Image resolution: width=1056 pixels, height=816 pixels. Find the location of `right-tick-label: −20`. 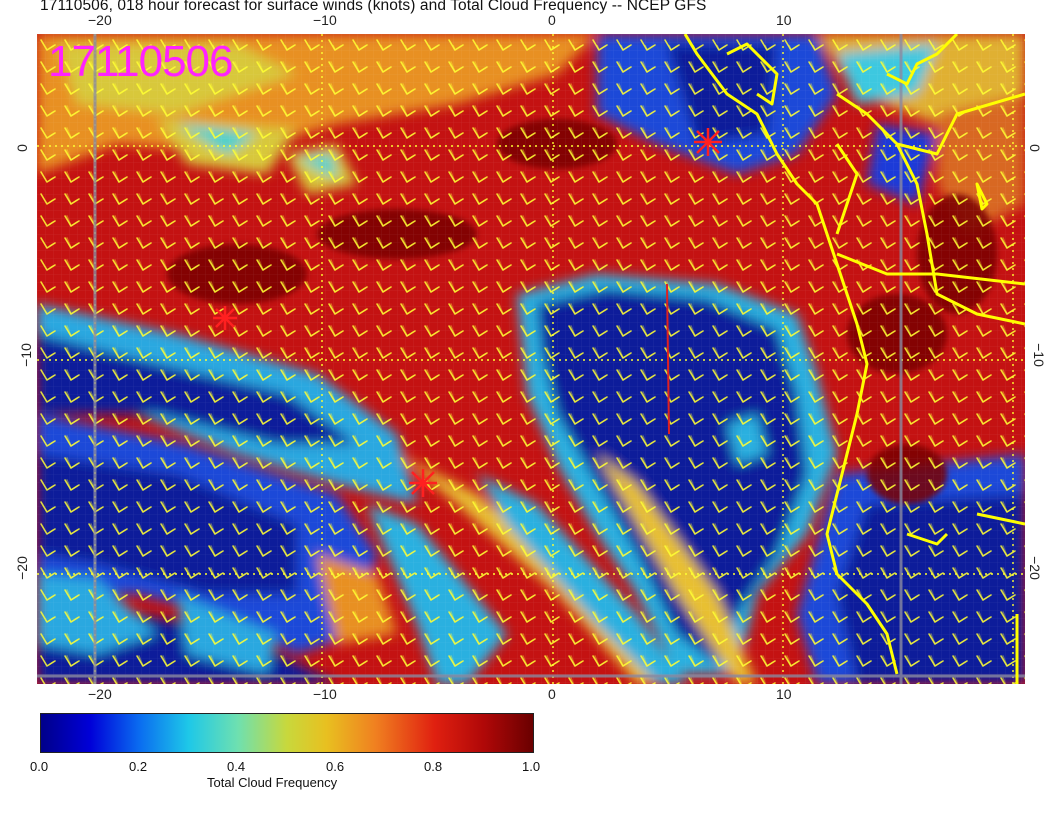

right-tick-label: −20 is located at coordinates (1034, 568).